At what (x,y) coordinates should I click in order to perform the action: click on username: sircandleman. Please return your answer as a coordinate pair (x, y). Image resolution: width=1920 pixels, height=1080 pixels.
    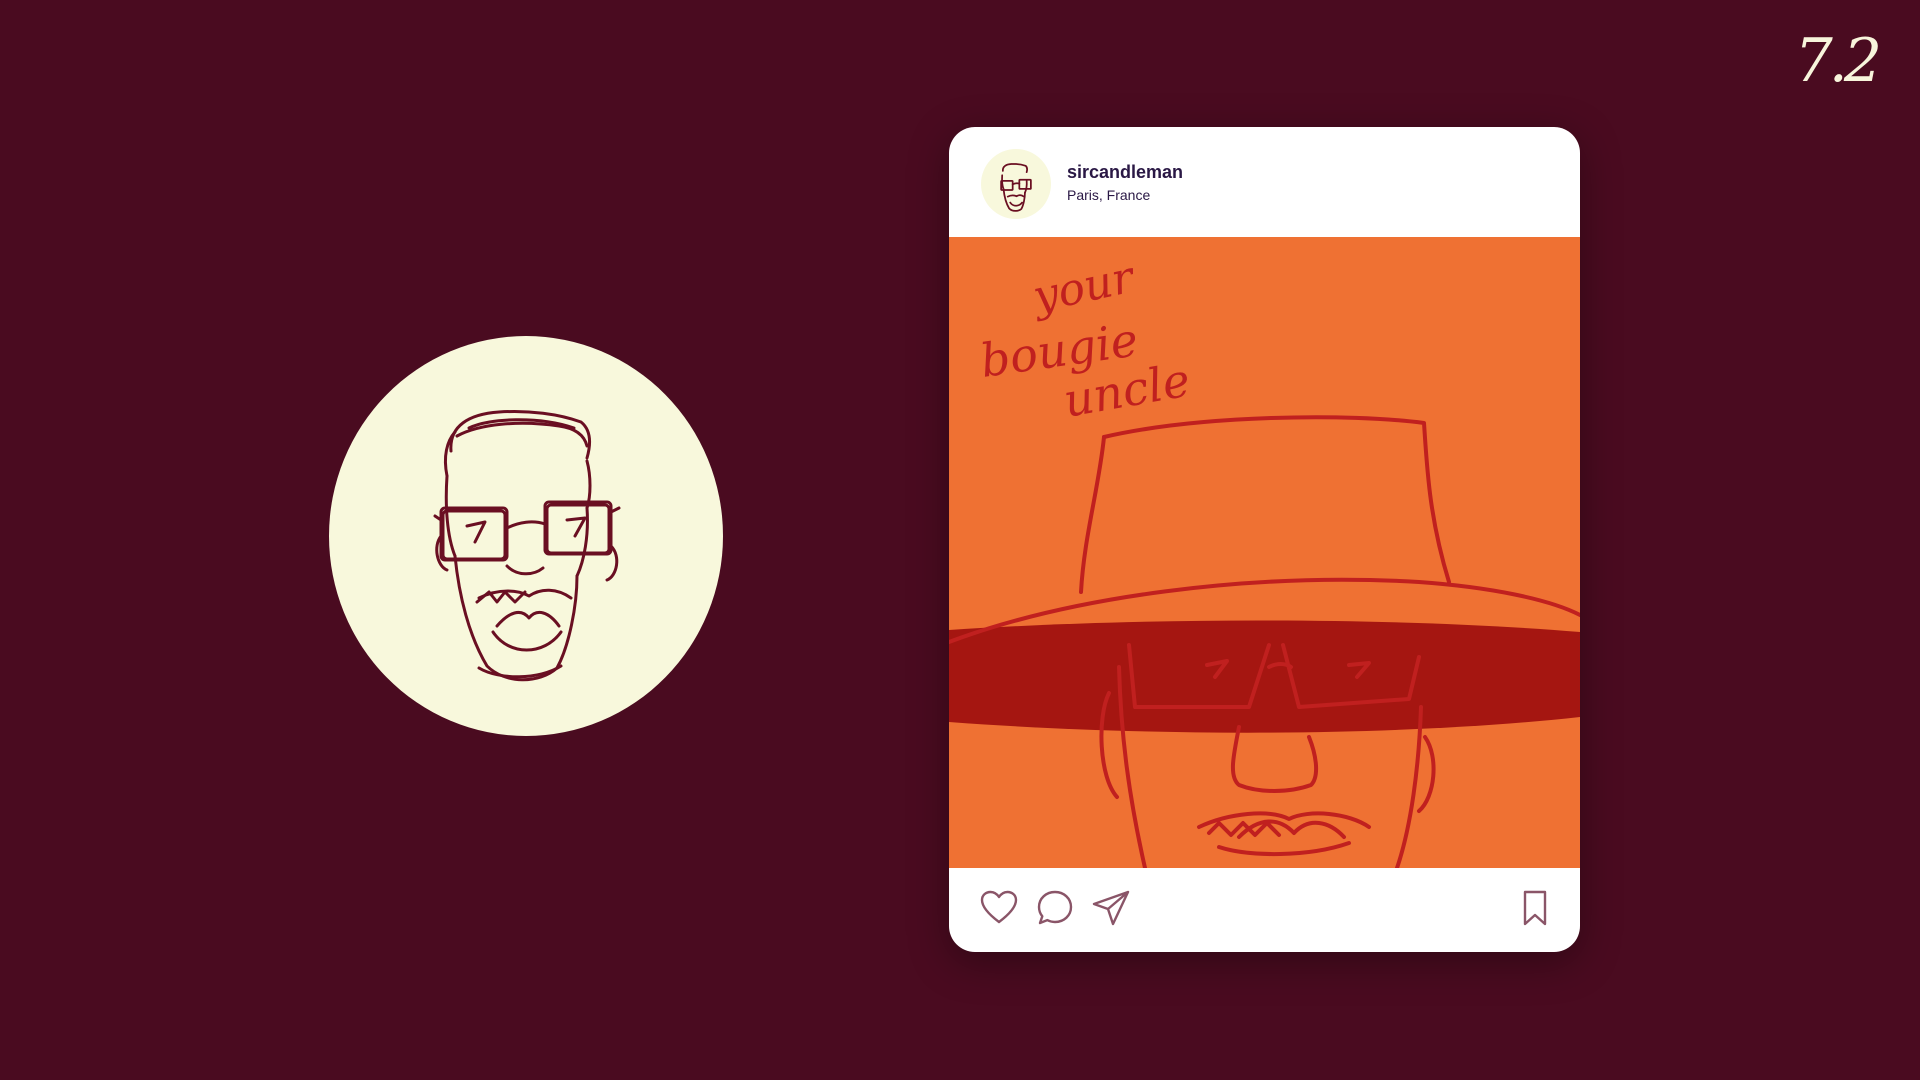
    Looking at the image, I should click on (1125, 172).